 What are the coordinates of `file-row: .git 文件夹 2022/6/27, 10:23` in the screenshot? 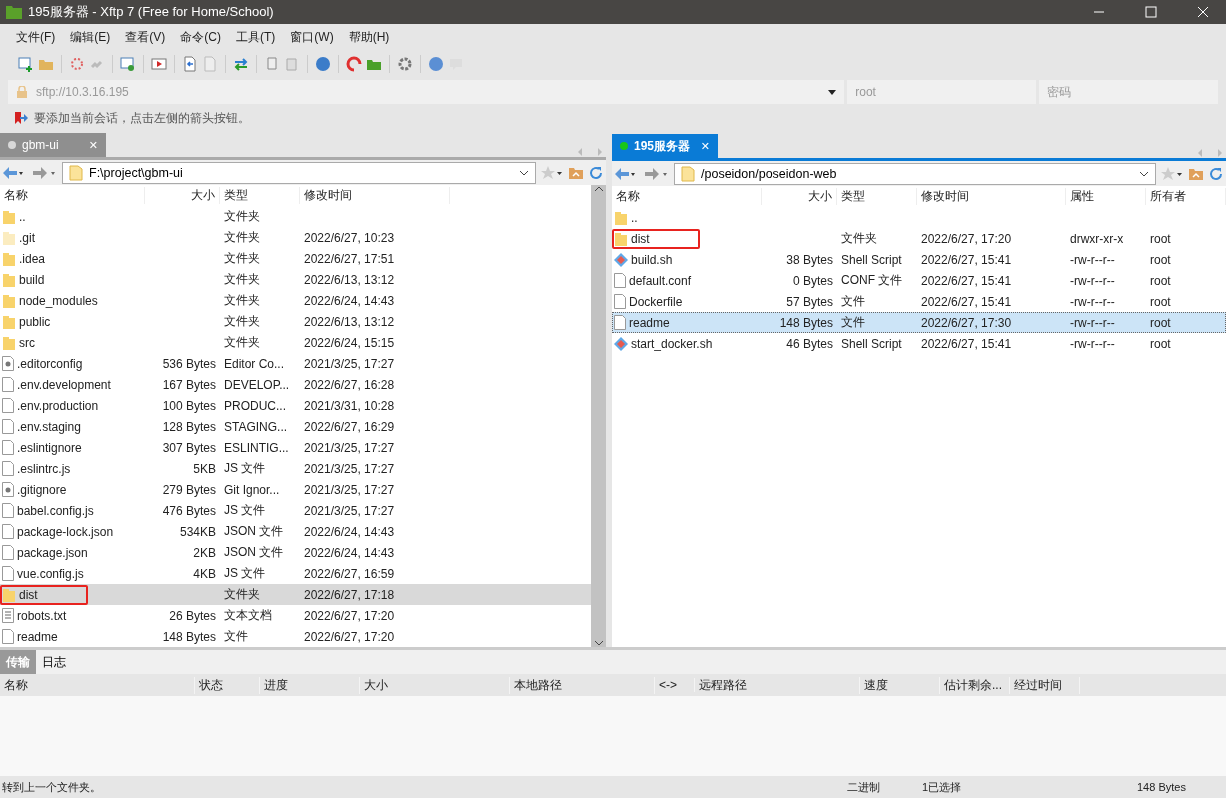 It's located at (295, 237).